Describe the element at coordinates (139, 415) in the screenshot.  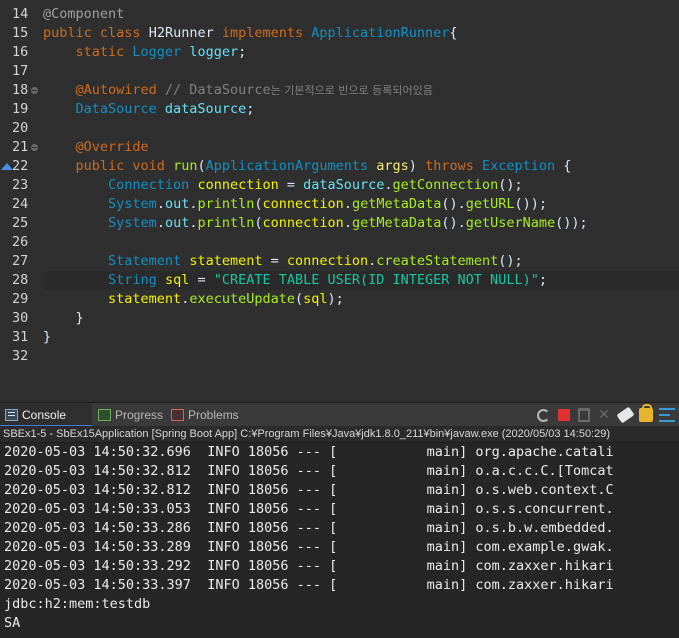
I see `tab-progress-label: Progress` at that location.